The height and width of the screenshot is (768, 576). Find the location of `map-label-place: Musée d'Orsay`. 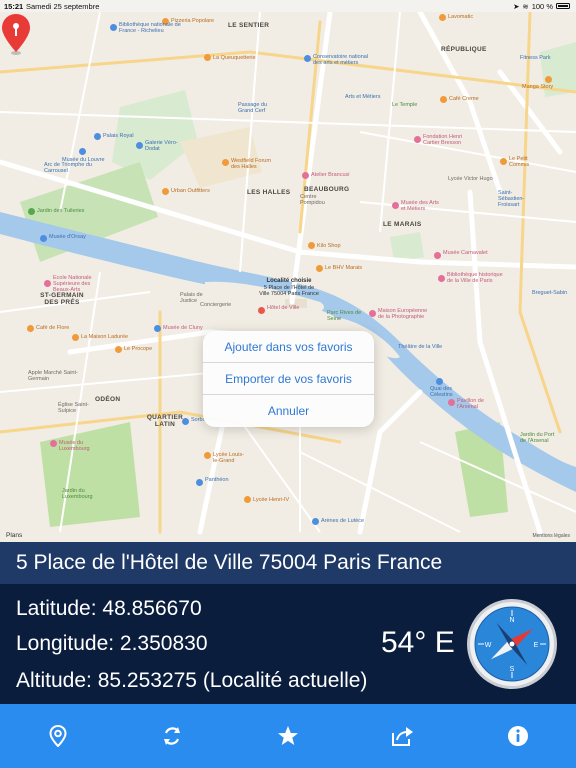

map-label-place: Musée d'Orsay is located at coordinates (67, 237).